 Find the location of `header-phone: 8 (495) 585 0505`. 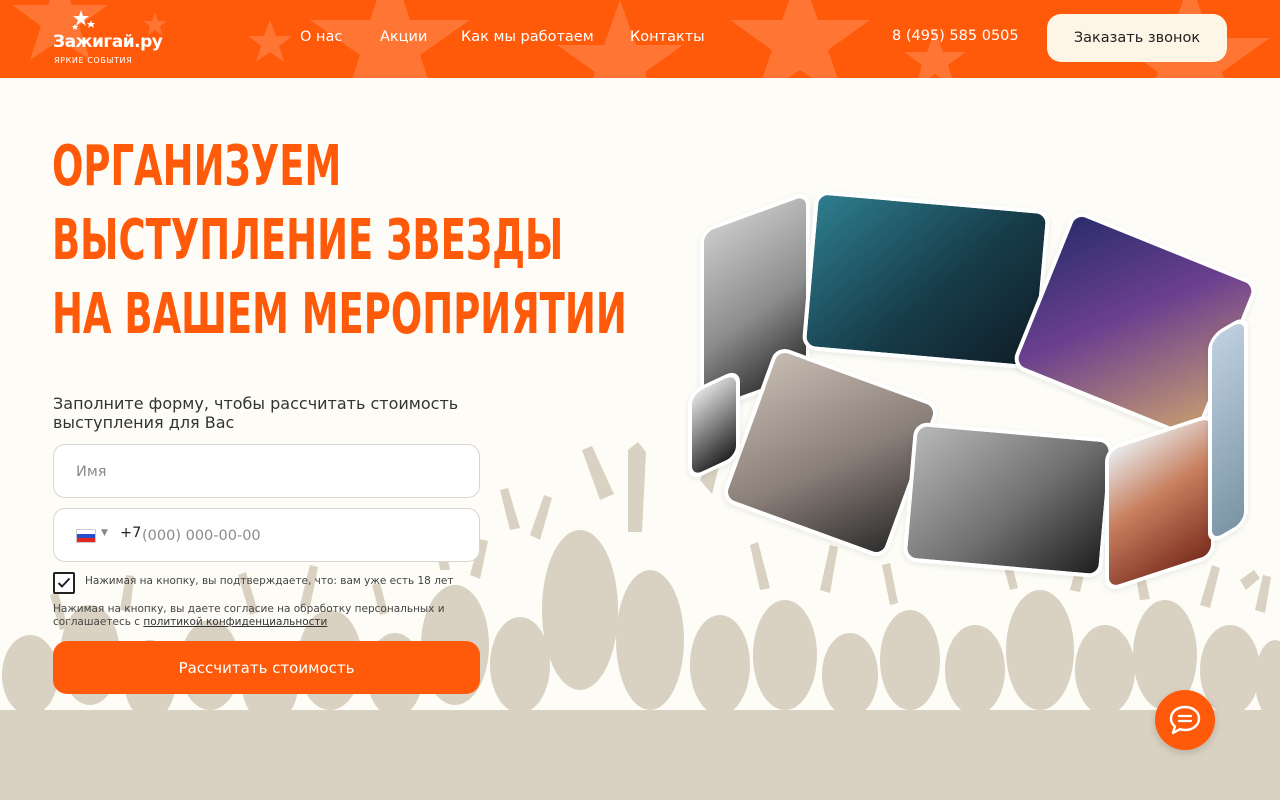

header-phone: 8 (495) 585 0505 is located at coordinates (955, 36).